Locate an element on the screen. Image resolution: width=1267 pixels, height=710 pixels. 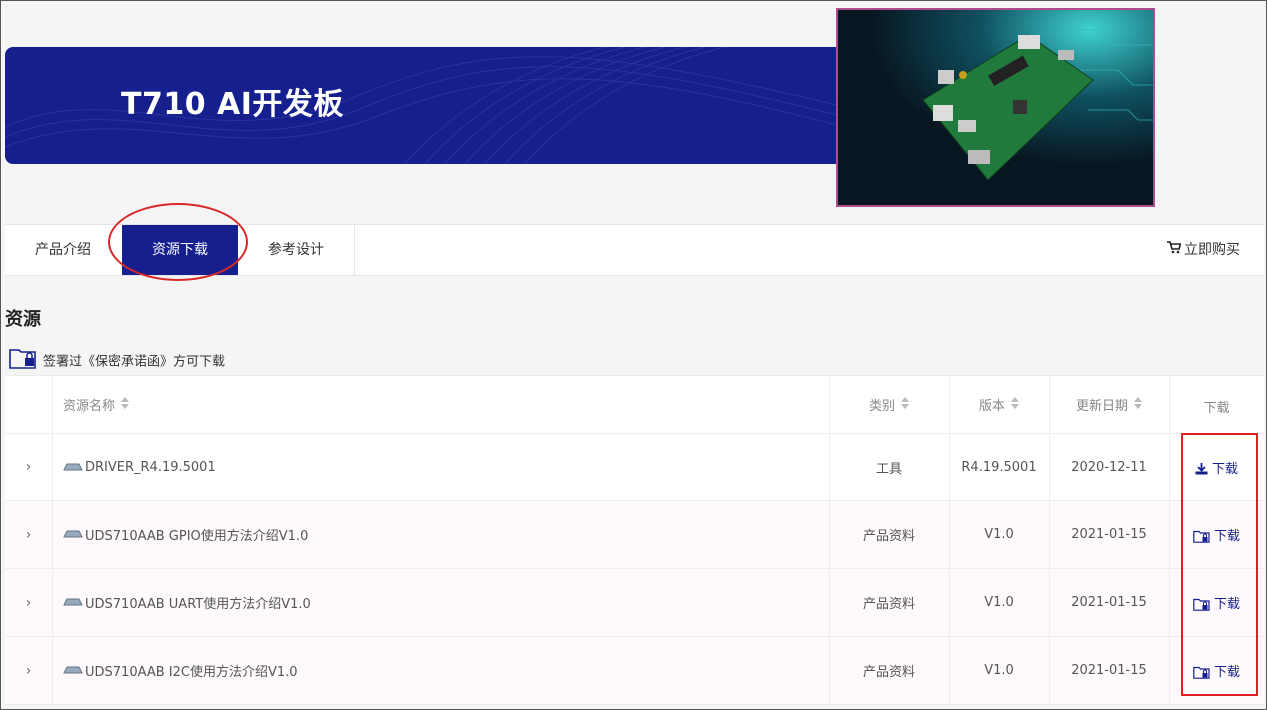
section-title: 资源 is located at coordinates (23, 319).